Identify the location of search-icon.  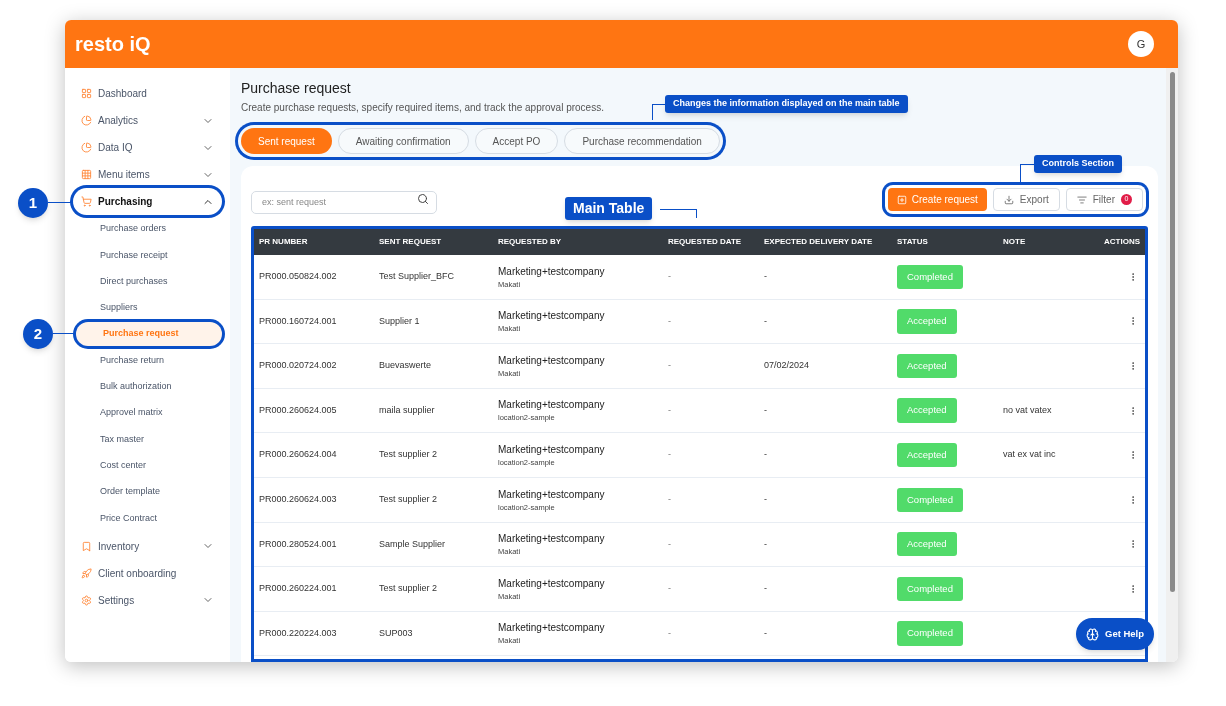
(423, 199).